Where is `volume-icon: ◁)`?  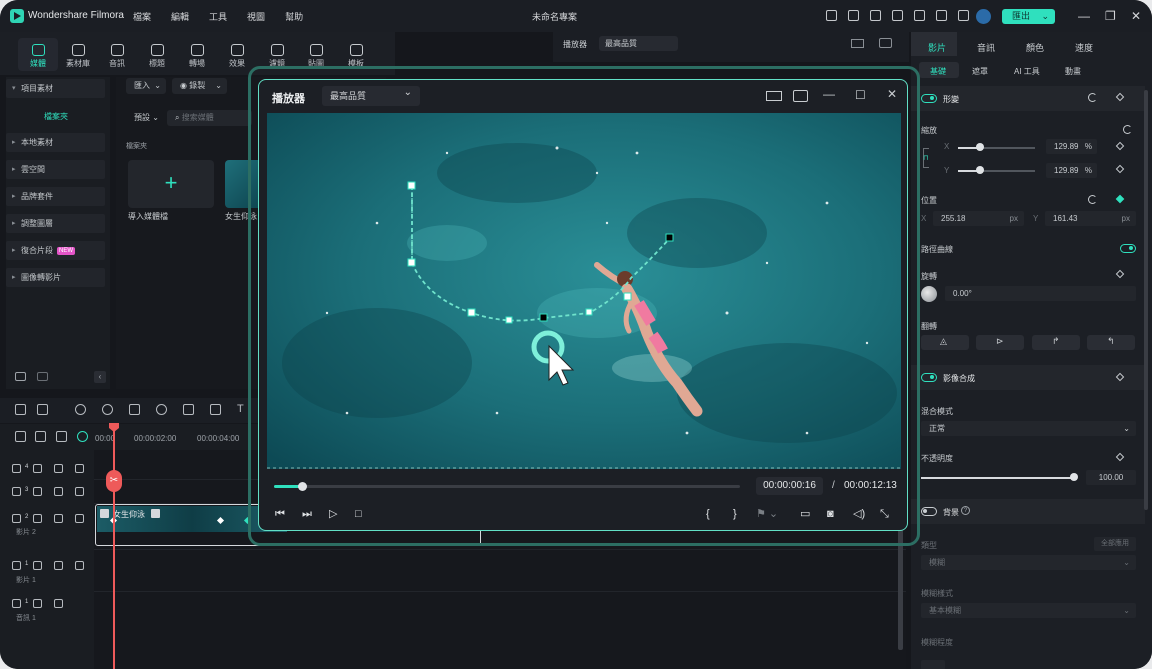
volume-icon: ◁) is located at coordinates (859, 514).